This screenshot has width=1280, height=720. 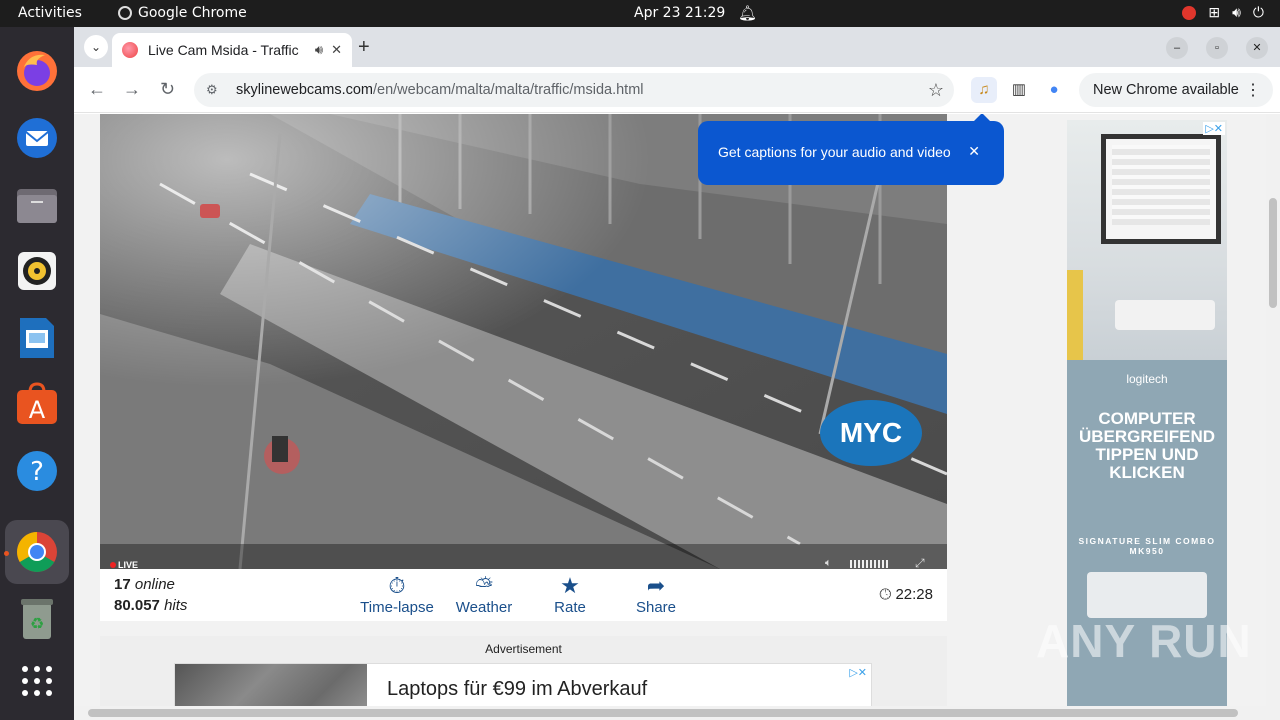 I want to click on activities-button: Activities, so click(x=50, y=13).